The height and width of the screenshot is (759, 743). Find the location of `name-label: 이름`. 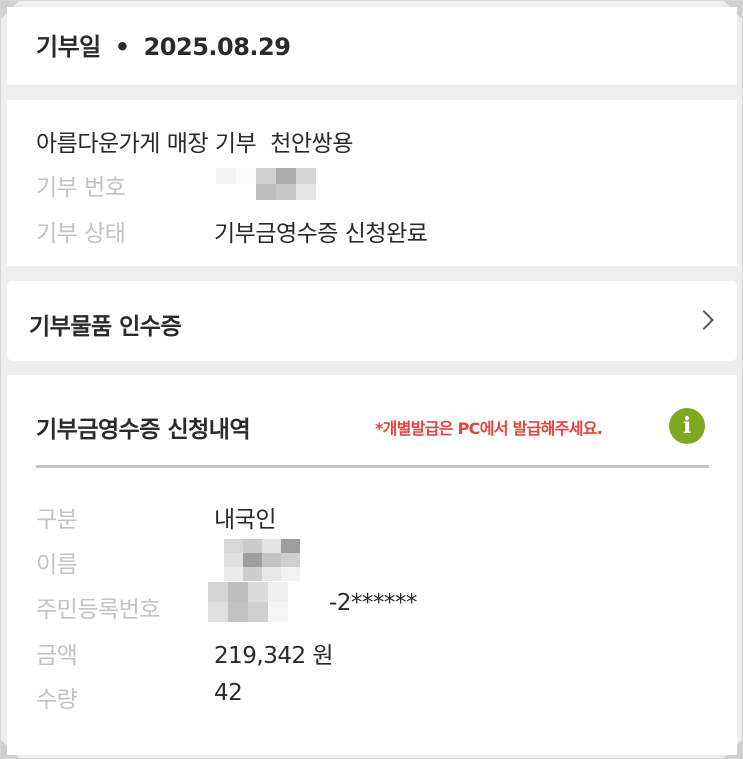

name-label: 이름 is located at coordinates (57, 565).